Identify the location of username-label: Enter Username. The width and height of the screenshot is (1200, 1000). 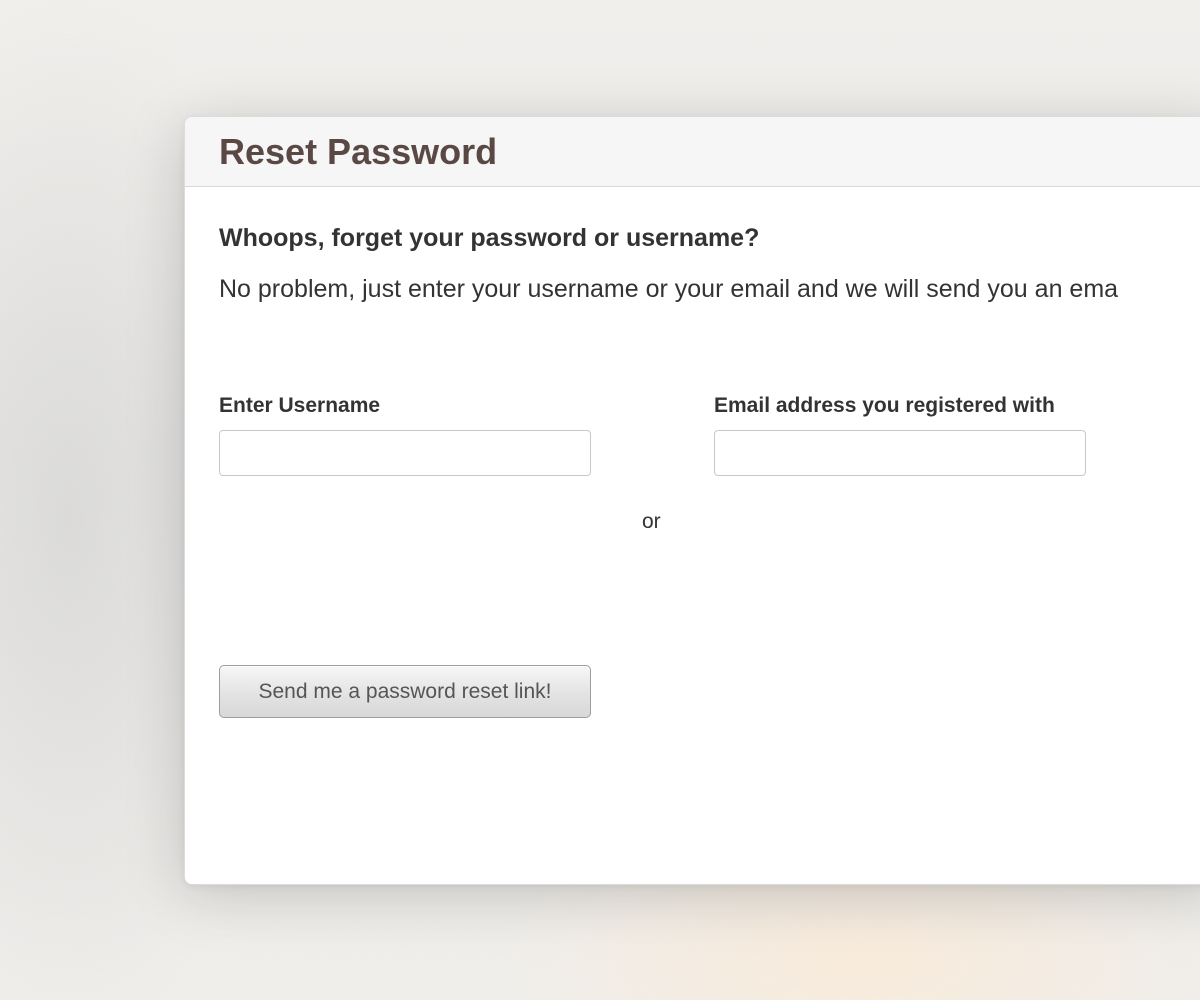
(300, 405).